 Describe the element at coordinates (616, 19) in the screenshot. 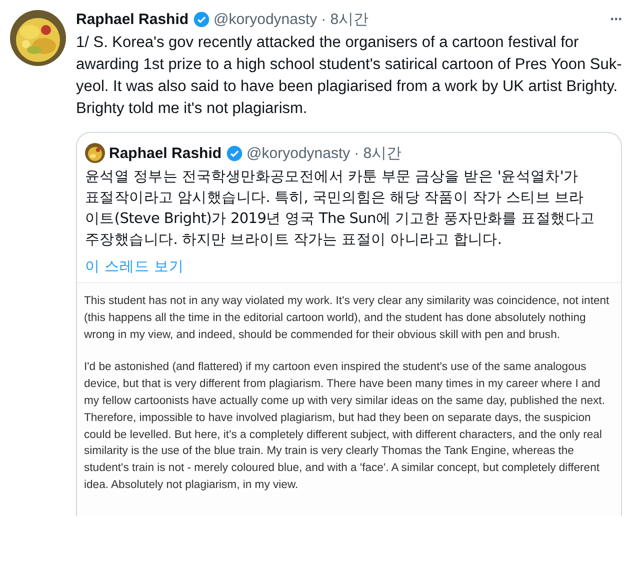

I see `more-menu-icon: ···` at that location.